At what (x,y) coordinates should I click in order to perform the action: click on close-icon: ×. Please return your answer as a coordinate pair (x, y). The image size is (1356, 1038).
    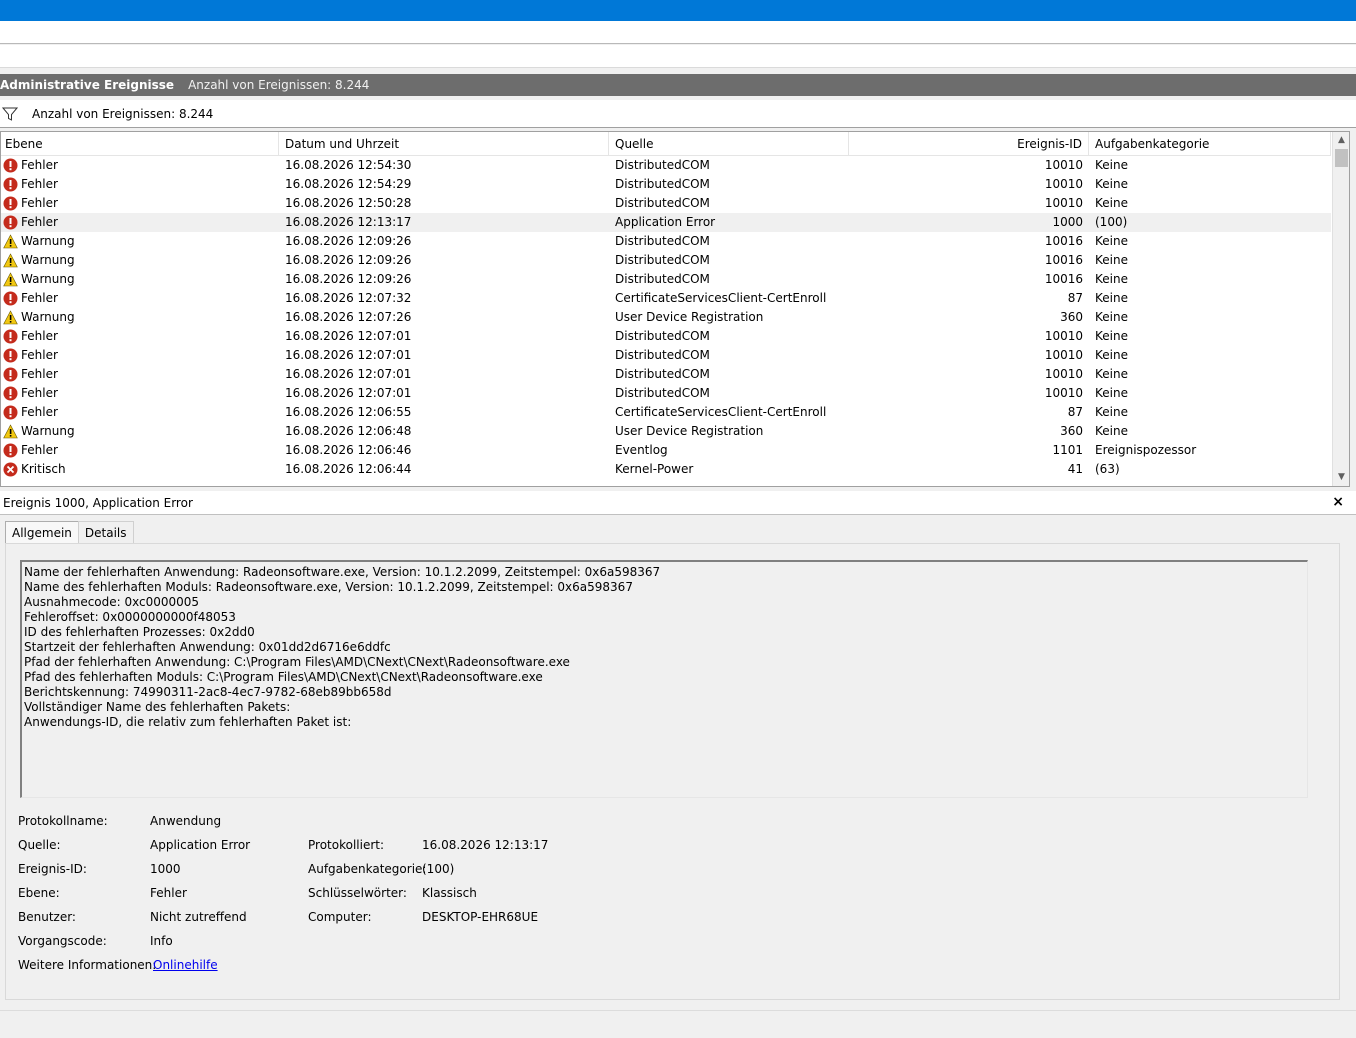
    Looking at the image, I should click on (1338, 502).